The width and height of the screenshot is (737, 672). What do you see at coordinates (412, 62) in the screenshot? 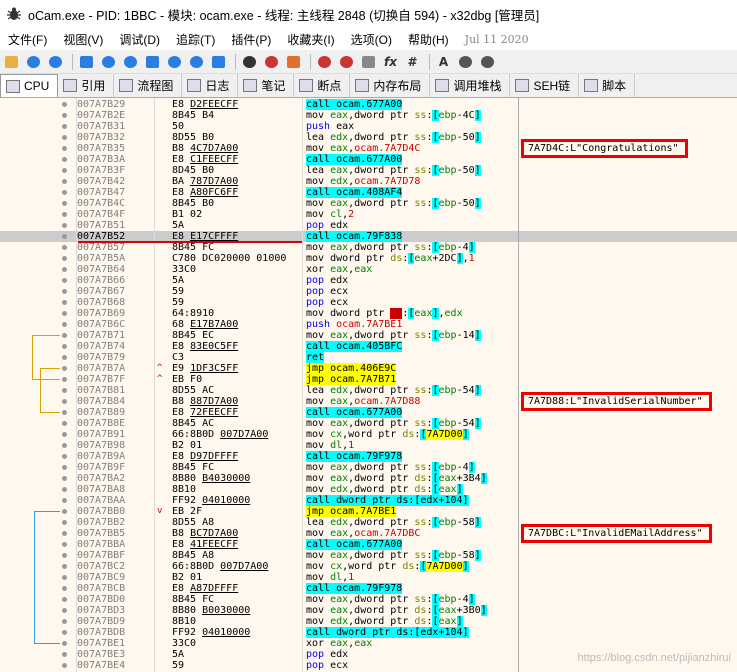
I see `hash-icon: #` at bounding box center [412, 62].